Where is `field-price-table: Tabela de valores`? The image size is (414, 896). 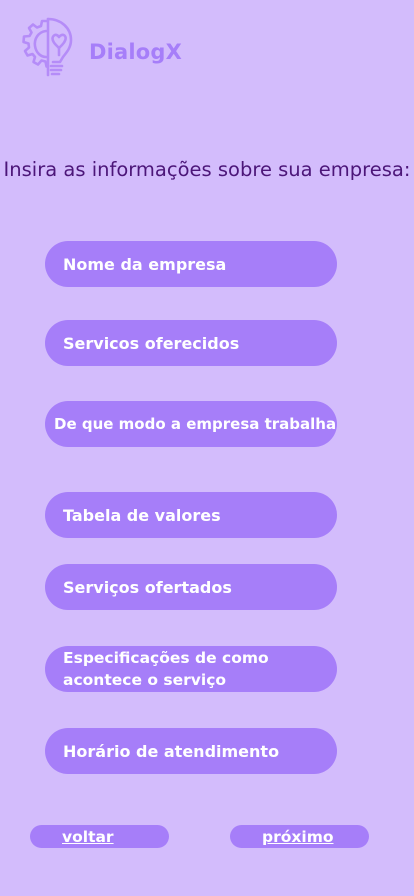
field-price-table: Tabela de valores is located at coordinates (191, 515).